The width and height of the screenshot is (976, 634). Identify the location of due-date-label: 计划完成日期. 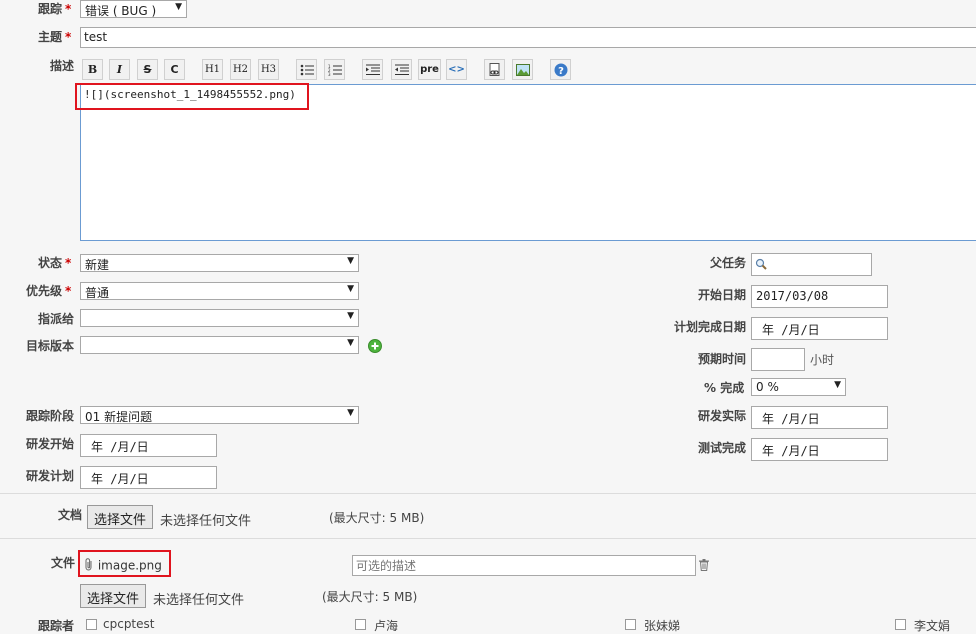
(710, 327).